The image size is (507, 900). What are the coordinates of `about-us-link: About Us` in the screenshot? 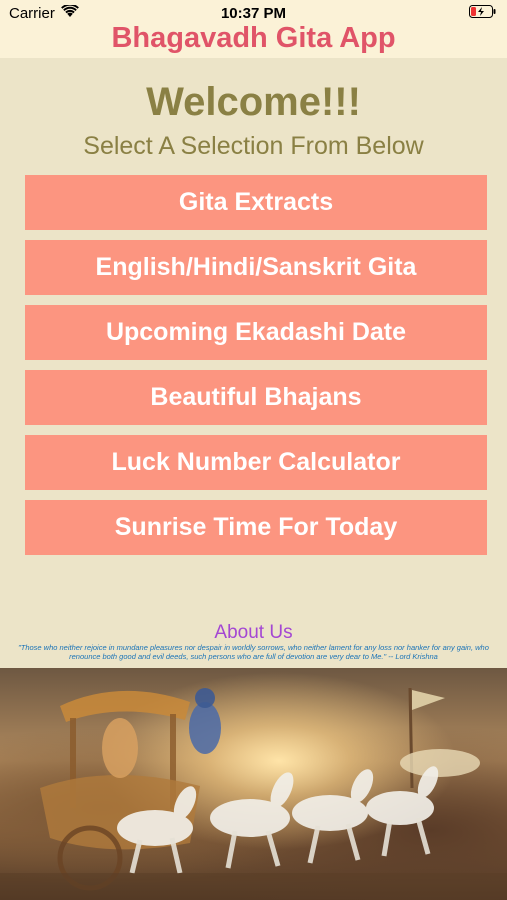 It's located at (253, 633).